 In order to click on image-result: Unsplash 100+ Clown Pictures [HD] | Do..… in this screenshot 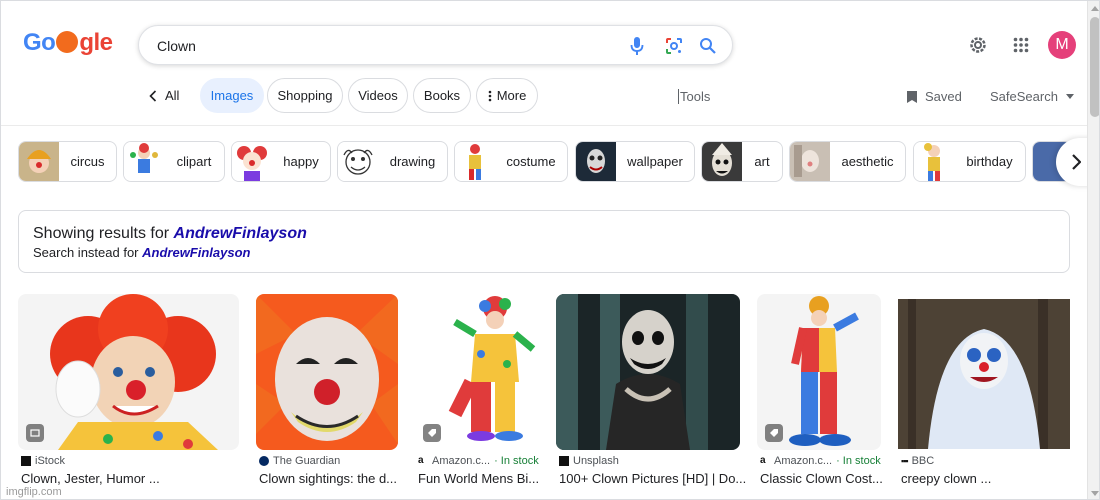, I will do `click(651, 390)`.